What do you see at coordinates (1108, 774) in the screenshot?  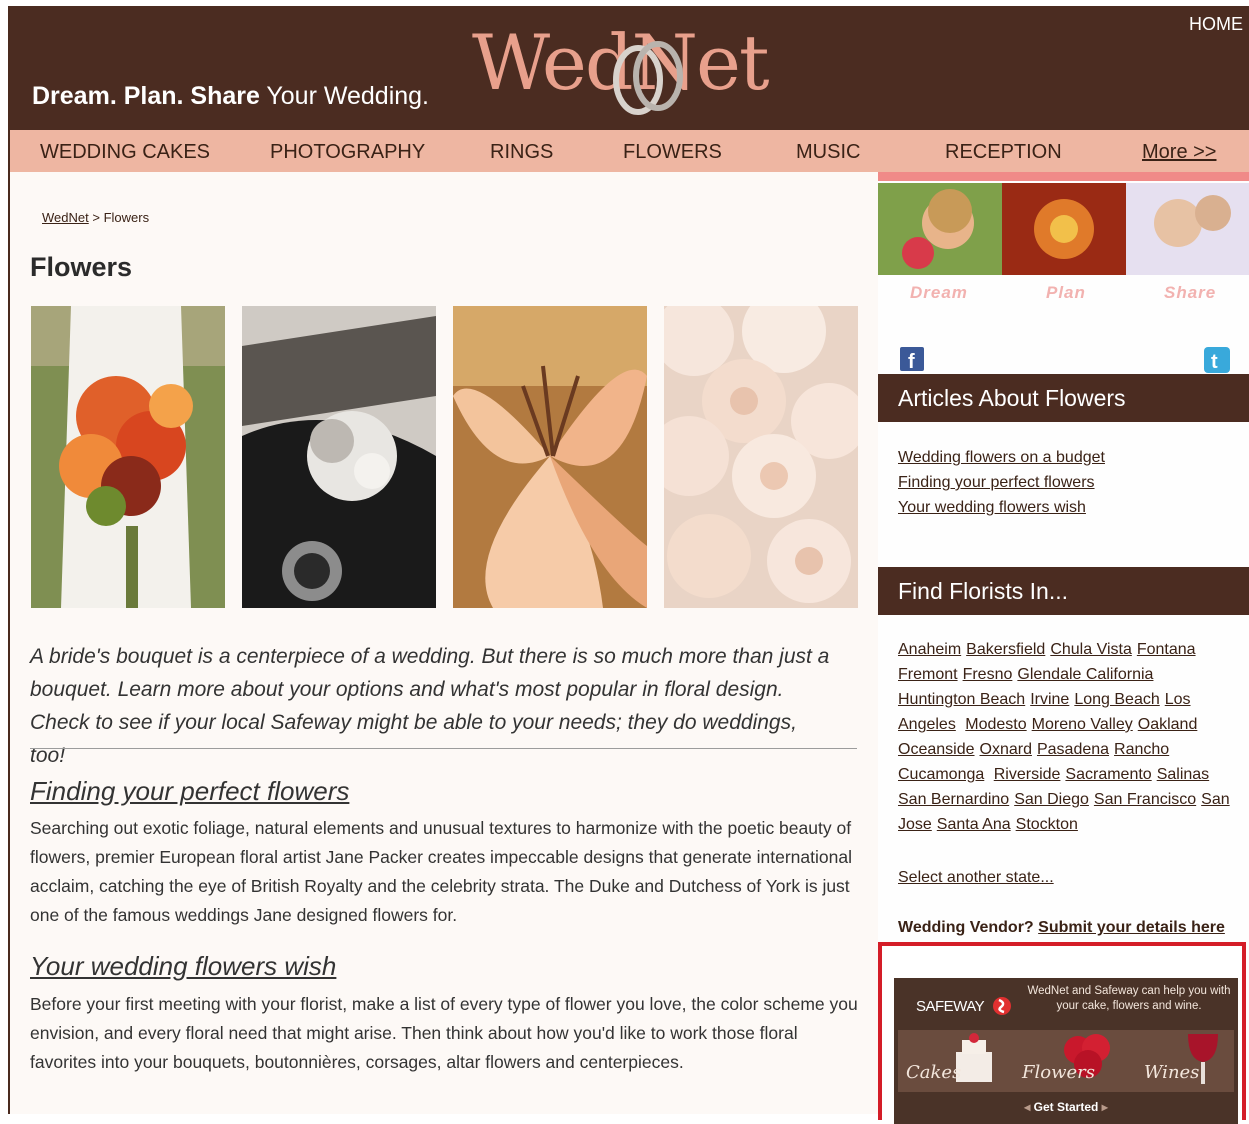 I see `city-link: Sacramento` at bounding box center [1108, 774].